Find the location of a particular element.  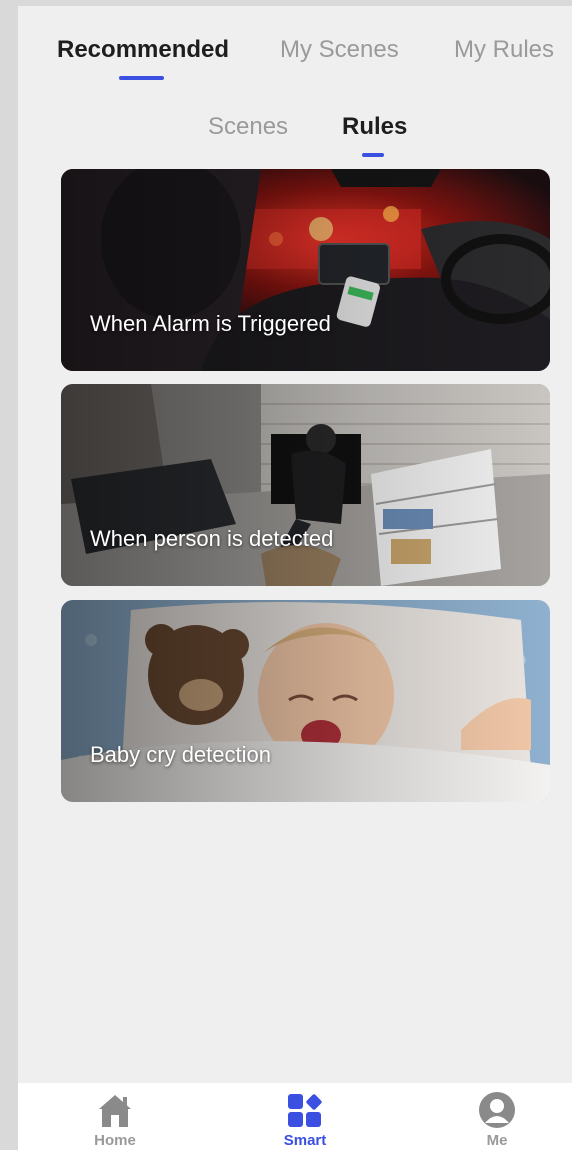

tab-my-scenes: My Scenes is located at coordinates (339, 50).